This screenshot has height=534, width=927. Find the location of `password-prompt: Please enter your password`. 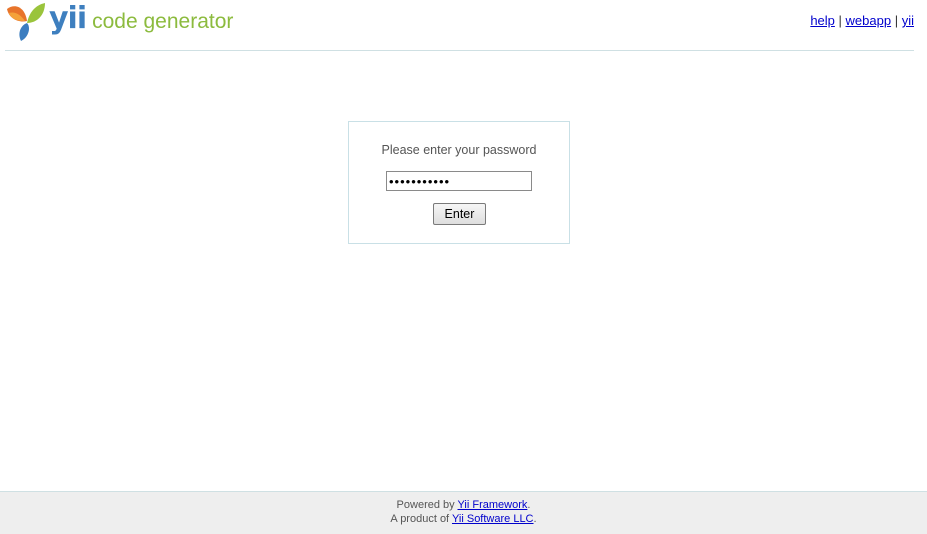

password-prompt: Please enter your password is located at coordinates (459, 150).